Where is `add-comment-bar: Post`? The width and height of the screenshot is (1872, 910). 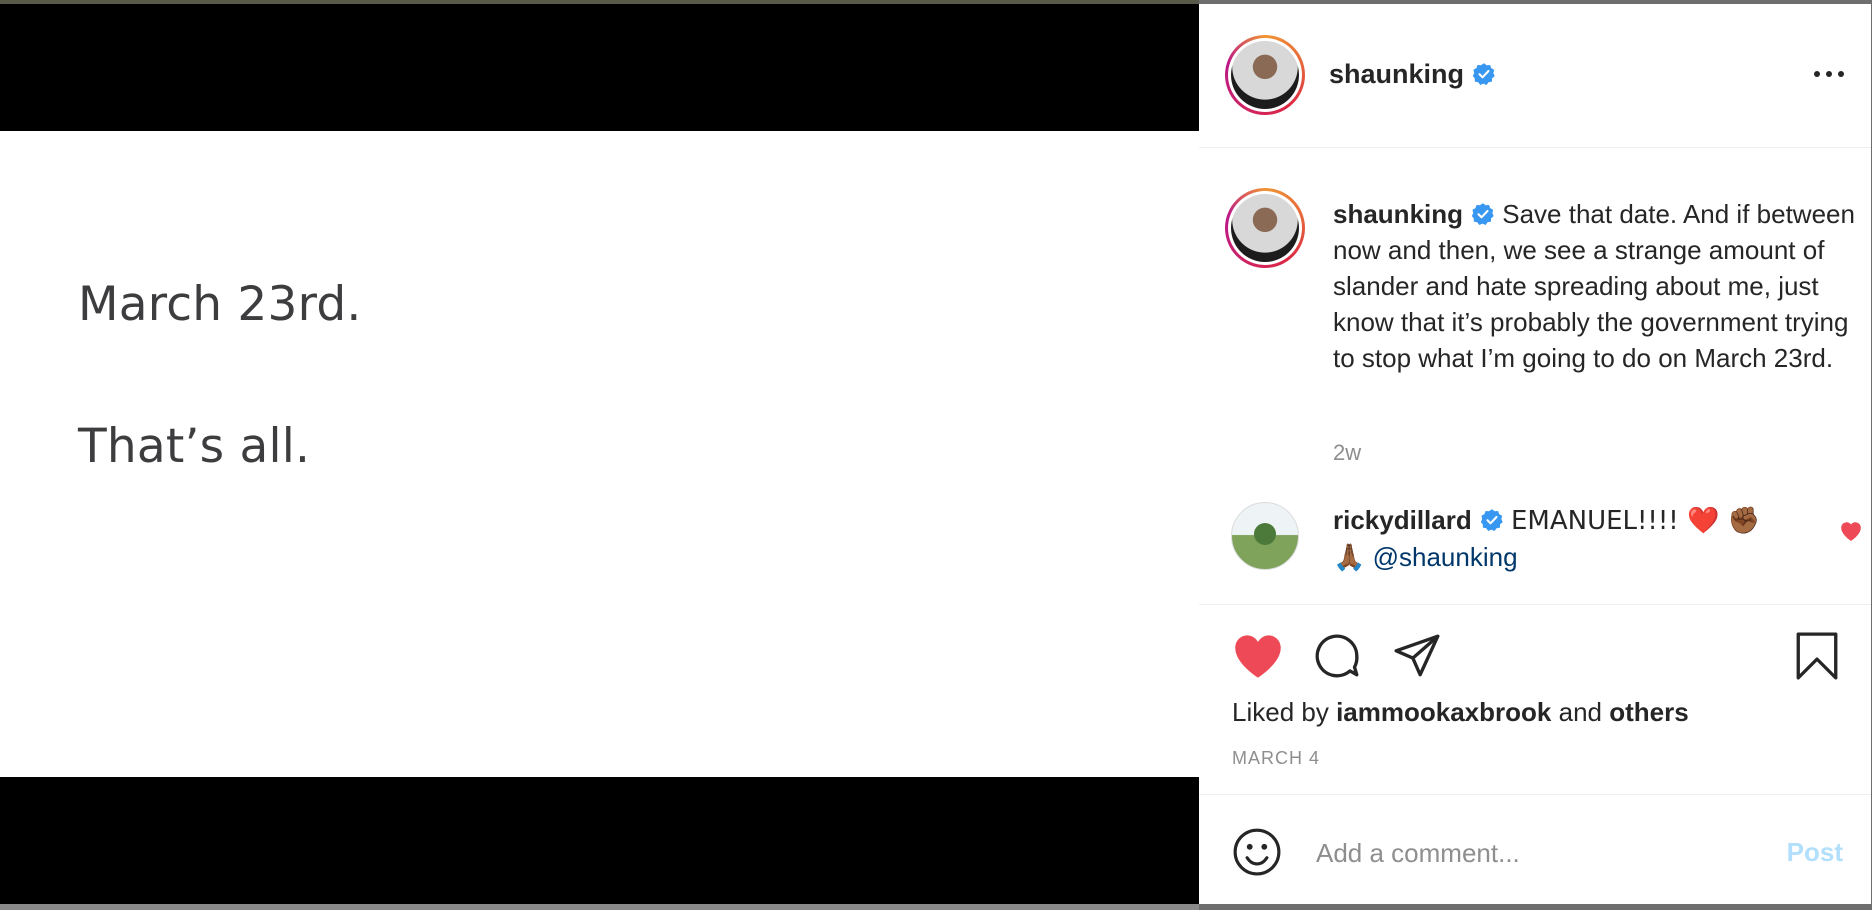
add-comment-bar: Post is located at coordinates (1535, 849).